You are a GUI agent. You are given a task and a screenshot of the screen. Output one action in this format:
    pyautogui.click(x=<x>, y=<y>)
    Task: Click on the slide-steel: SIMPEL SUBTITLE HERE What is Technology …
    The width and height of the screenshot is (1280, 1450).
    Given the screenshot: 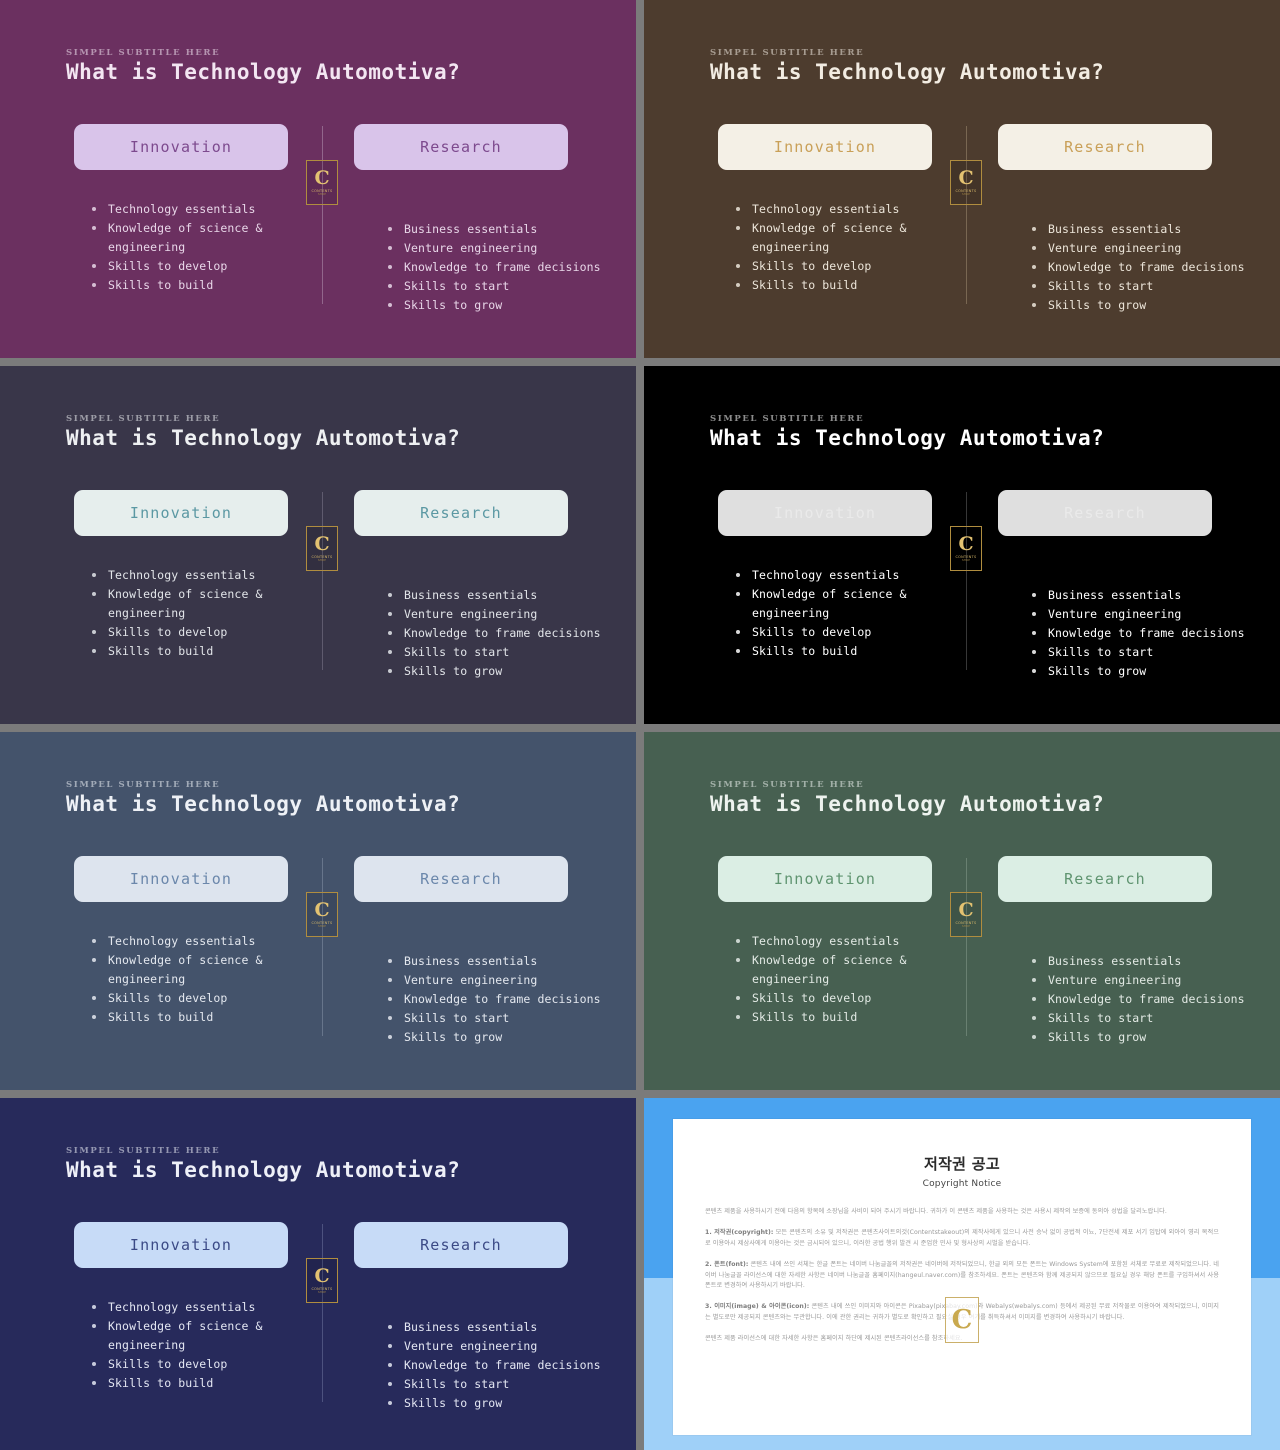 What is the action you would take?
    pyautogui.click(x=318, y=911)
    